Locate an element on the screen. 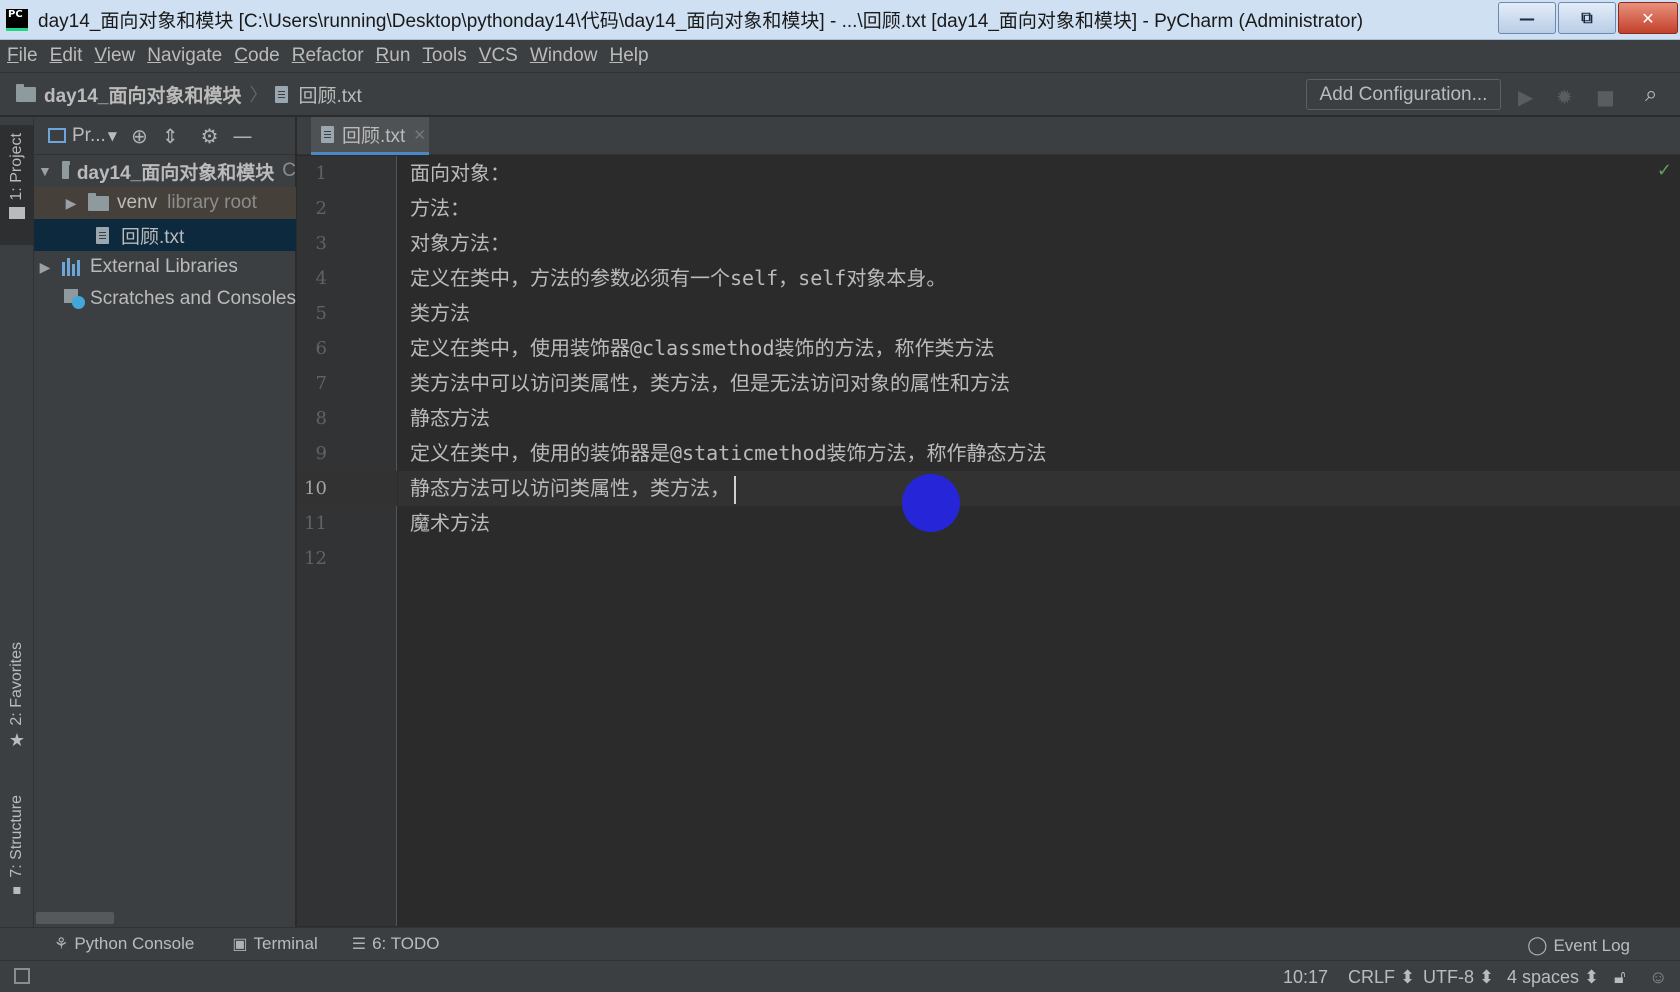 The width and height of the screenshot is (1680, 992). caret-position: 10:17 is located at coordinates (1305, 977).